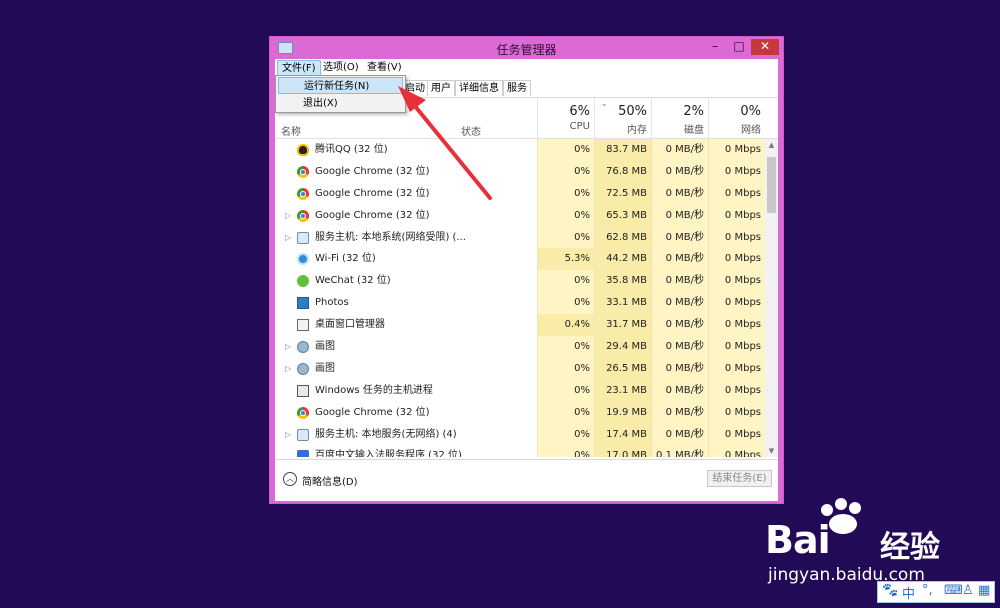  Describe the element at coordinates (927, 590) in the screenshot. I see `ime-punct: °,` at that location.